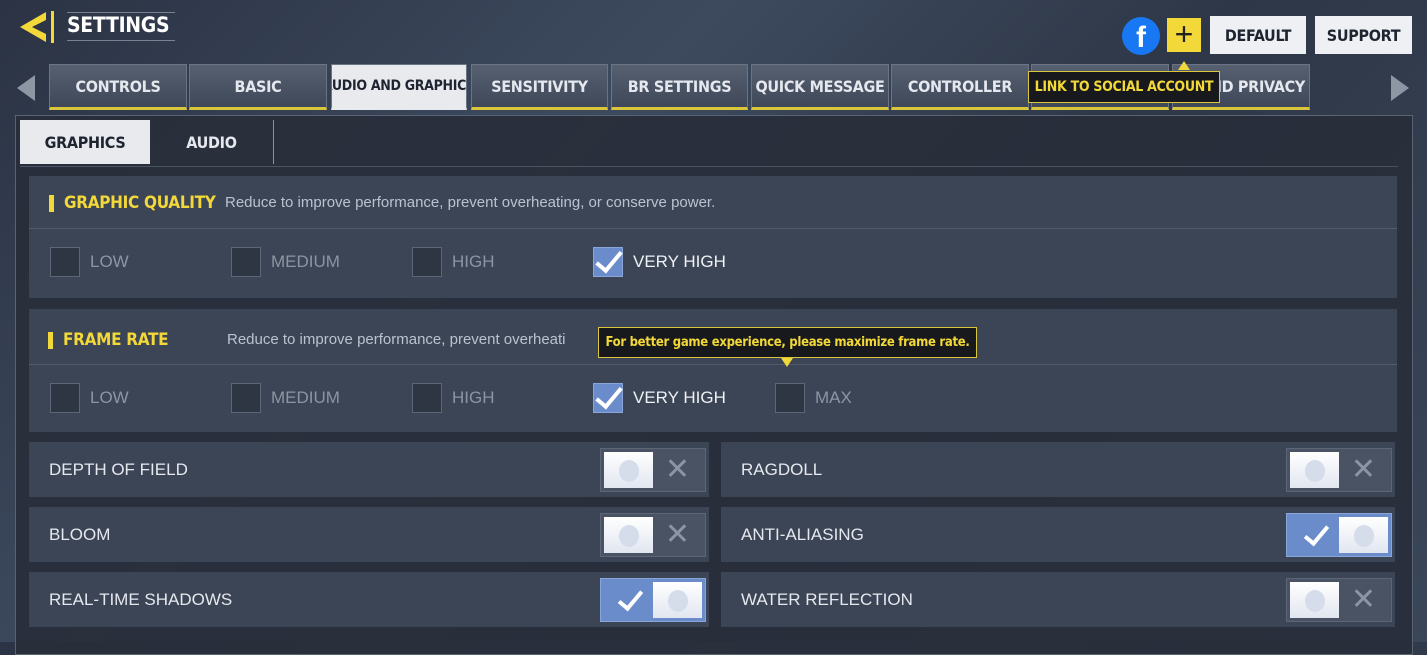  Describe the element at coordinates (85, 142) in the screenshot. I see `subtab-graphics: GRAPHICS` at that location.